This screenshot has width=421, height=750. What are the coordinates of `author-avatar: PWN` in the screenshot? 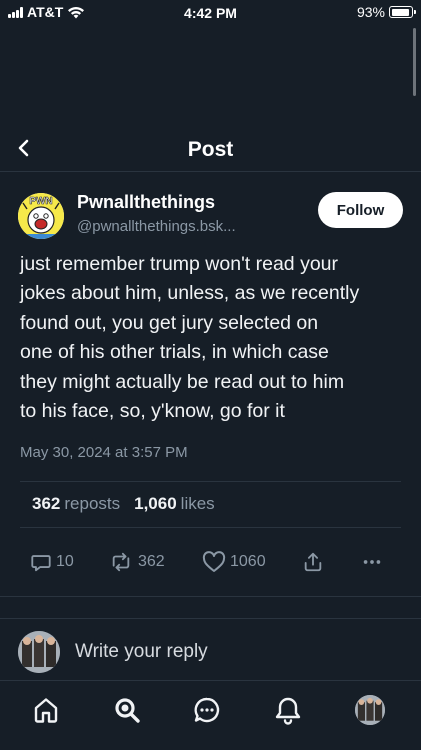 It's located at (41, 216).